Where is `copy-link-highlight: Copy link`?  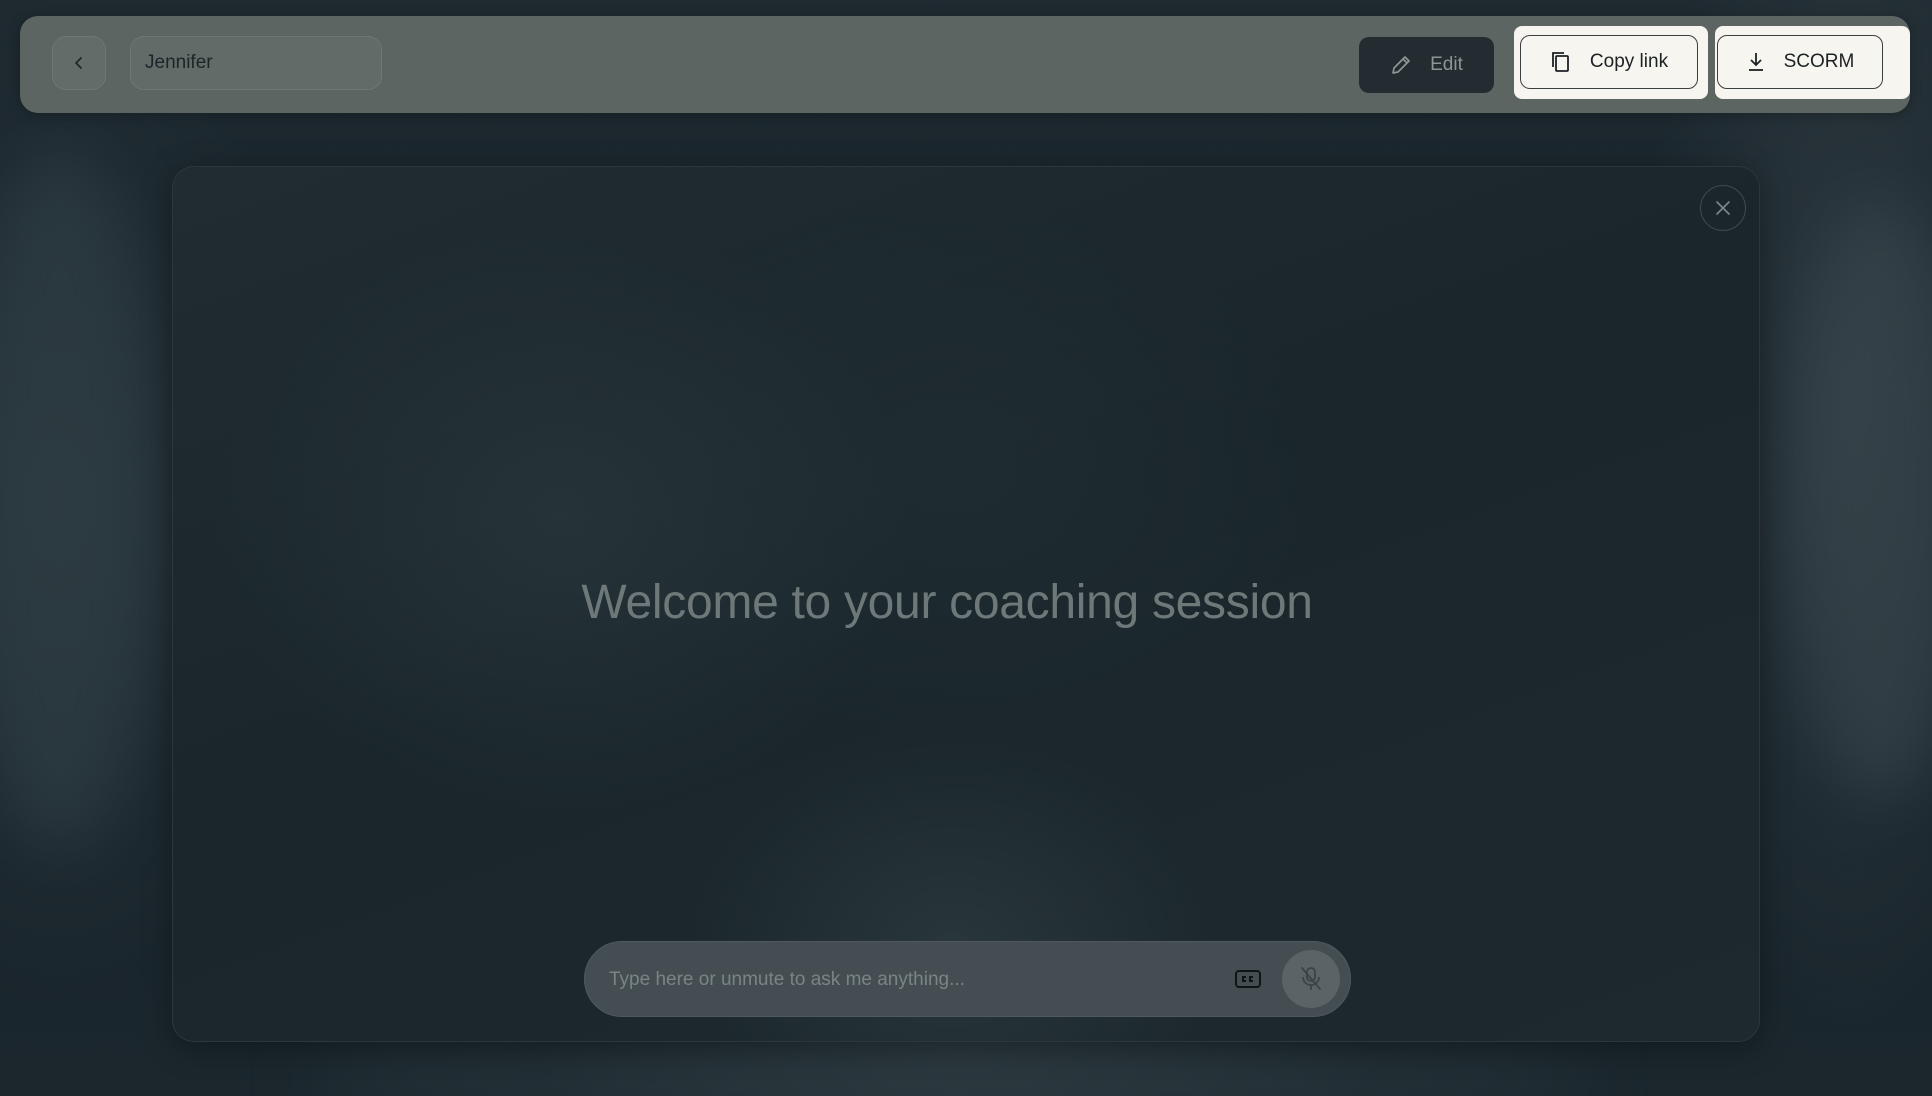
copy-link-highlight: Copy link is located at coordinates (1611, 62).